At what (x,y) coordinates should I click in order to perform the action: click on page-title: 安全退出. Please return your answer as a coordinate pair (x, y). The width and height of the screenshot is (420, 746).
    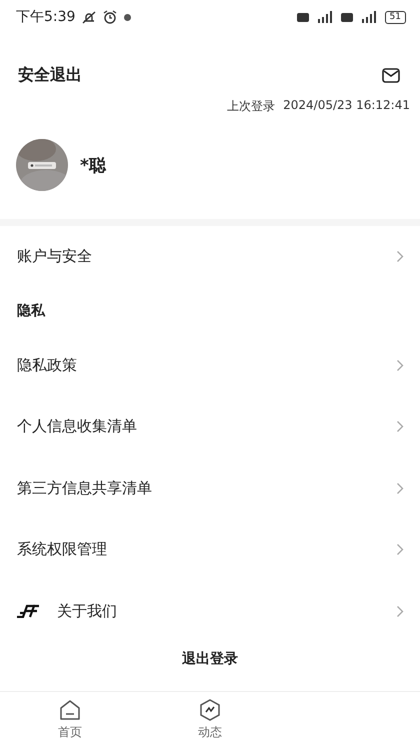
    Looking at the image, I should click on (50, 75).